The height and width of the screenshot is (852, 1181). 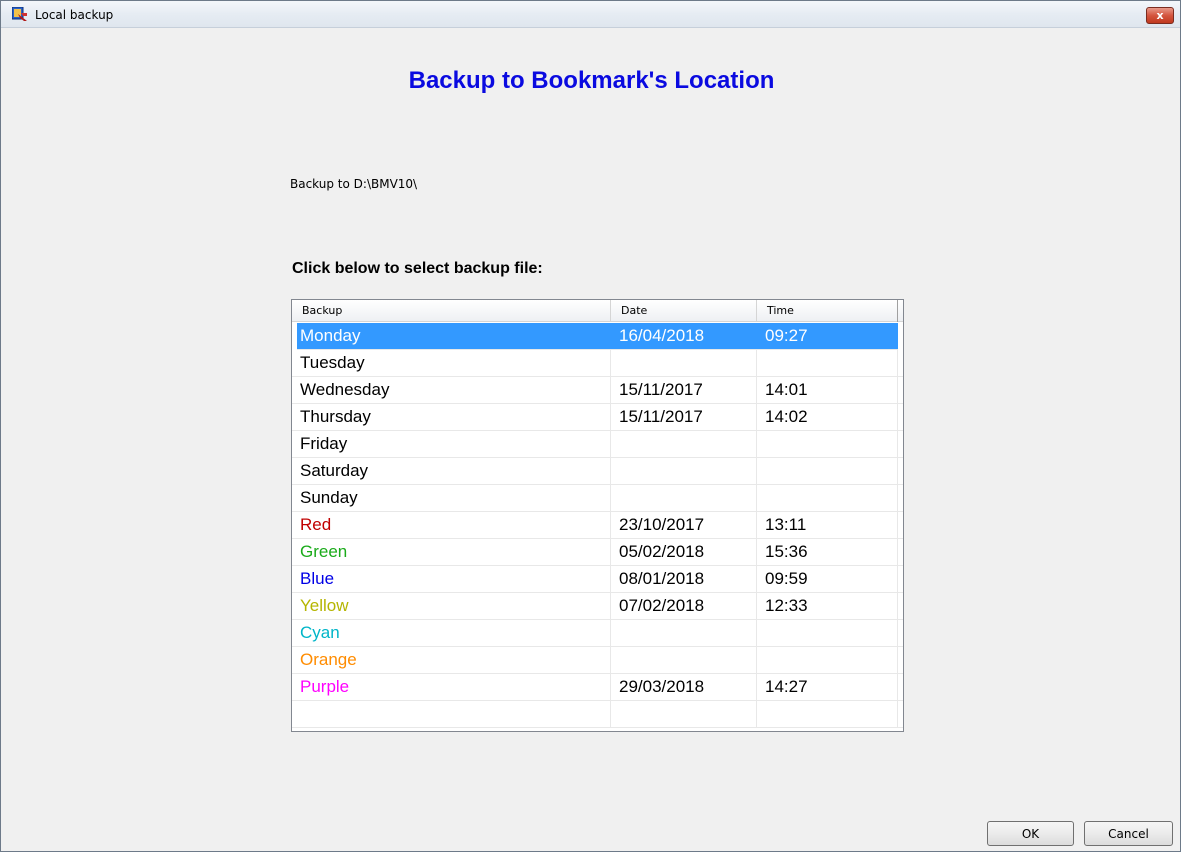 I want to click on date-cell: 07/02/2018, so click(x=684, y=606).